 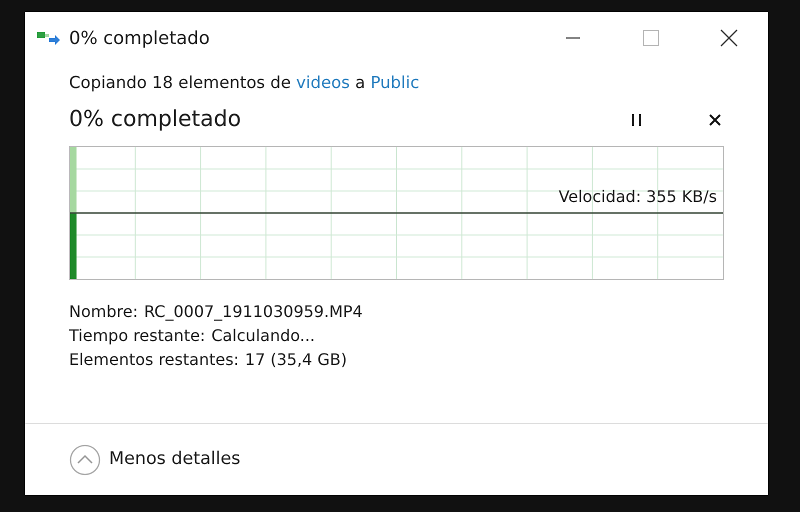 I want to click on speed-label: Velocidad: 355 KB/s, so click(x=637, y=197).